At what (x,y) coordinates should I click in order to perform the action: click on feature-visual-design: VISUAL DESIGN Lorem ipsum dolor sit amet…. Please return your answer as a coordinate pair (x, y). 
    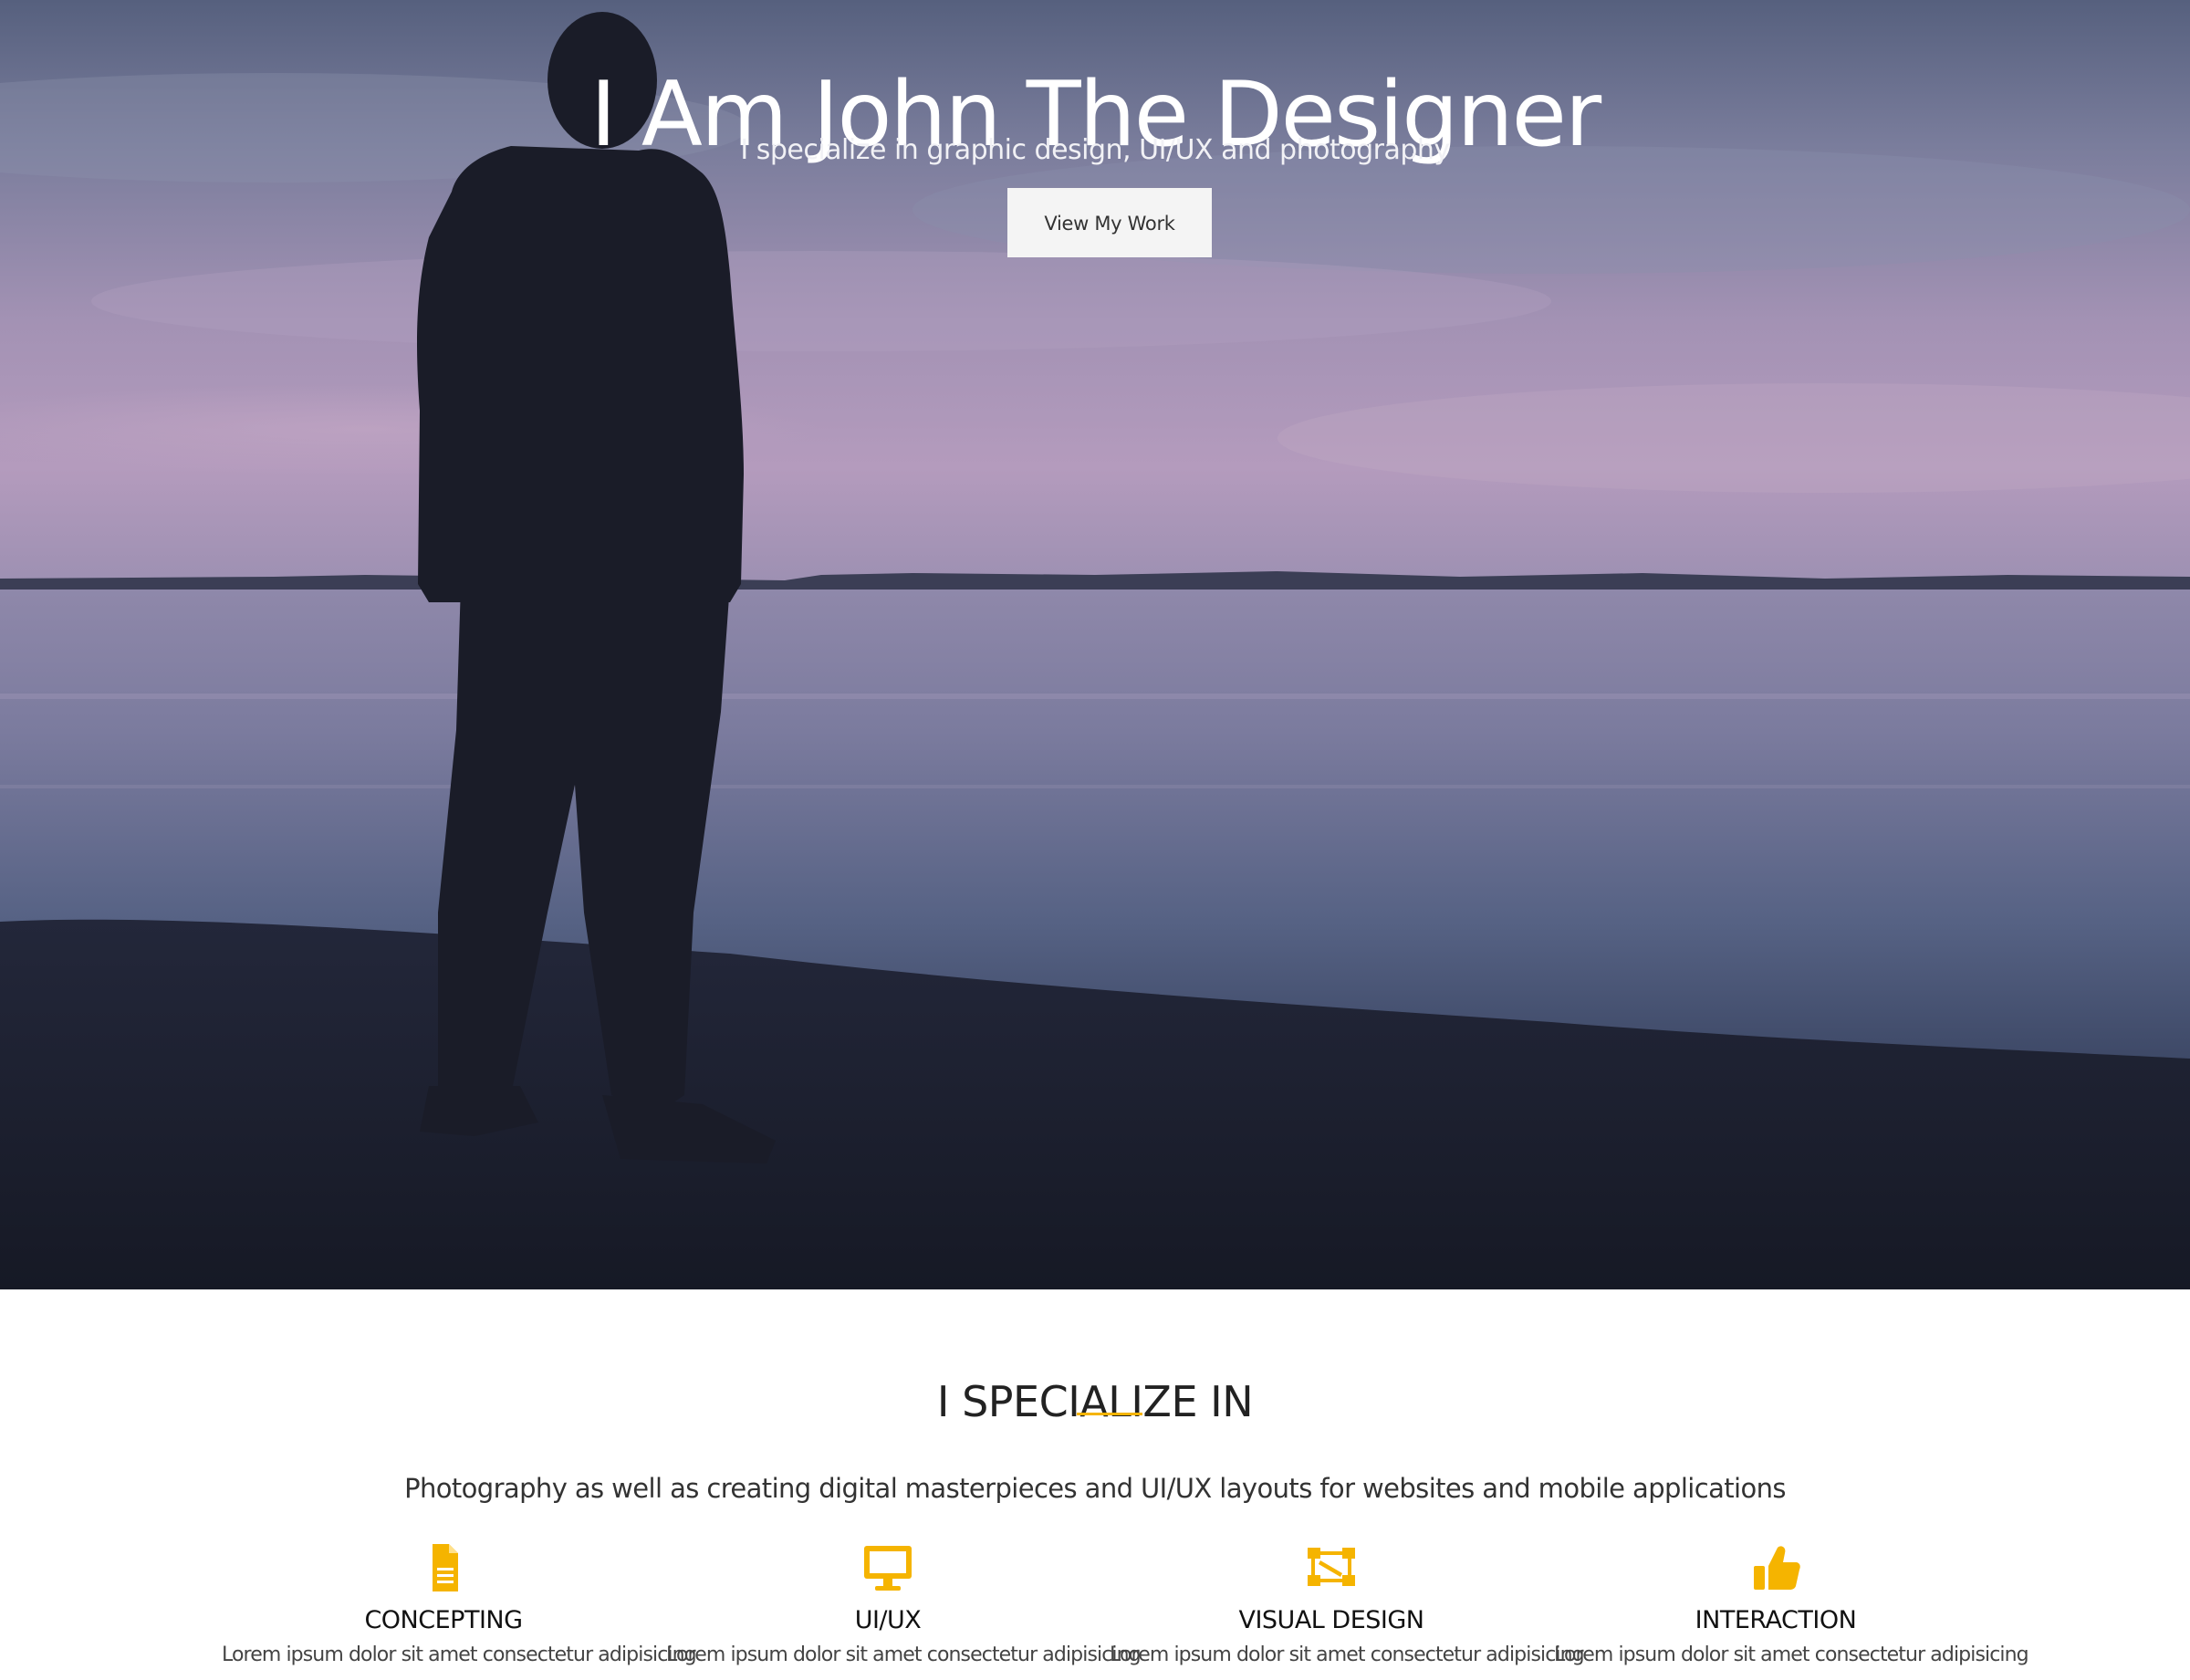
    Looking at the image, I should click on (1347, 1606).